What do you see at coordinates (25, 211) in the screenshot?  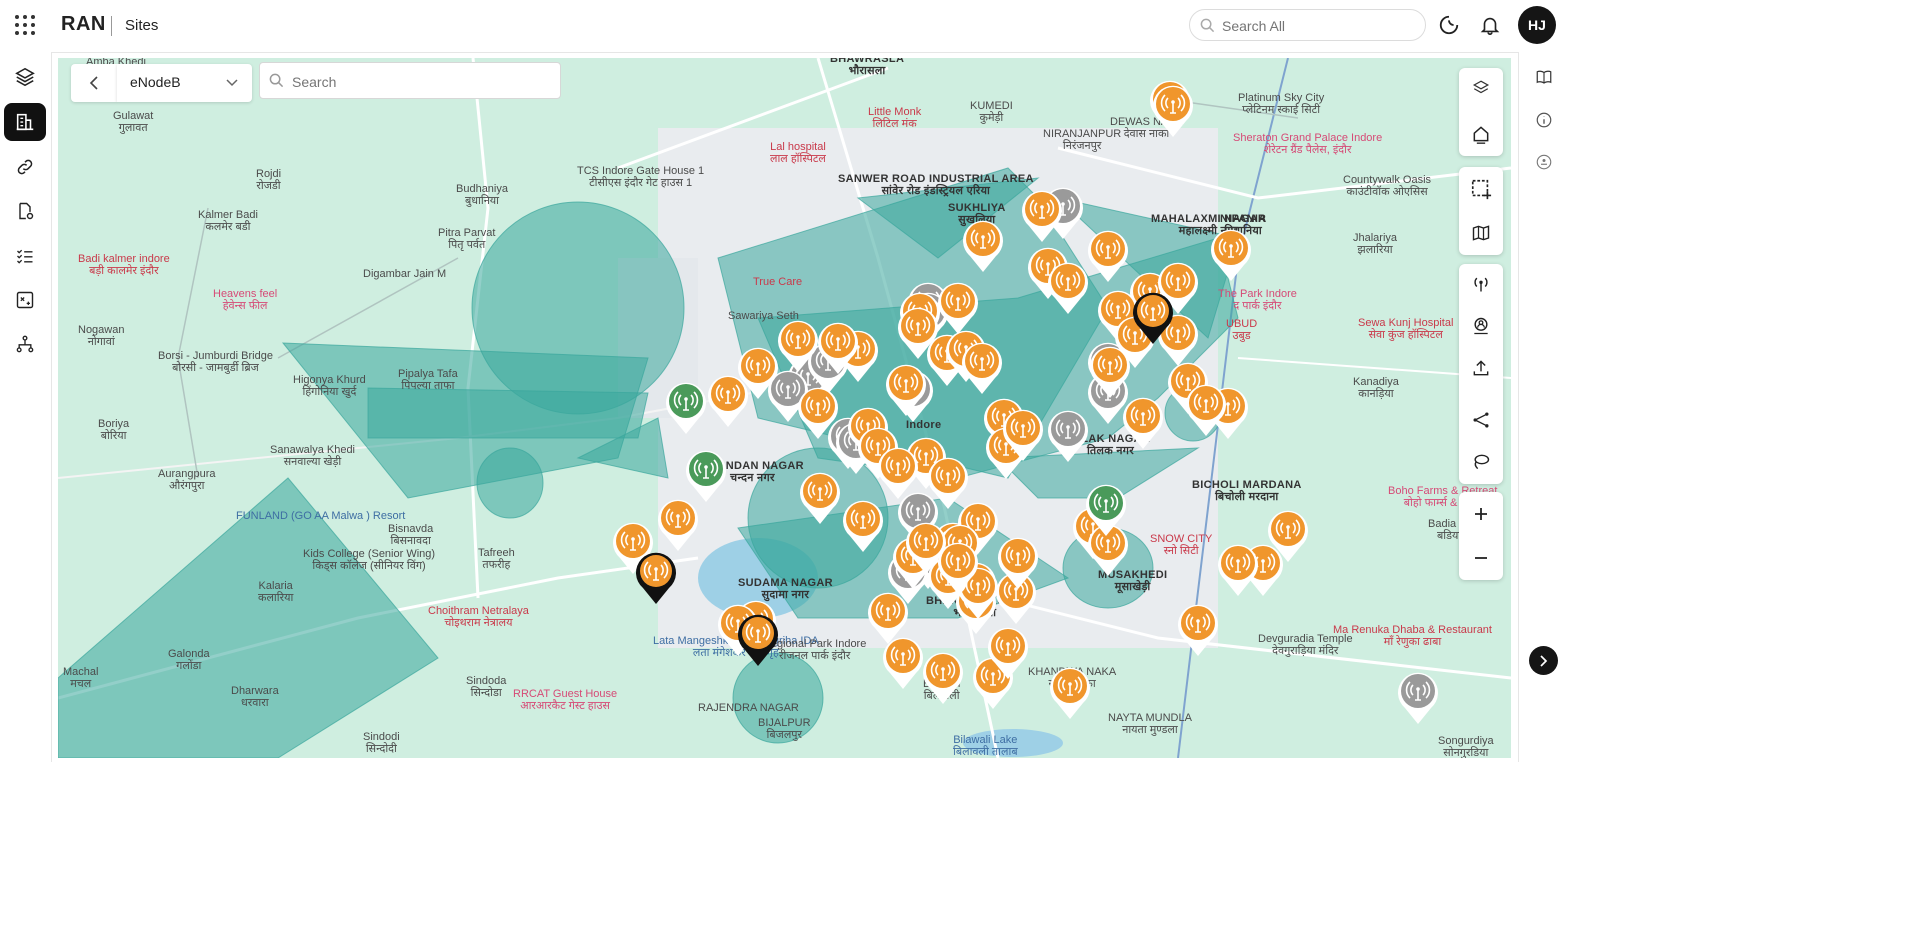 I see `sidebar-item-documents` at bounding box center [25, 211].